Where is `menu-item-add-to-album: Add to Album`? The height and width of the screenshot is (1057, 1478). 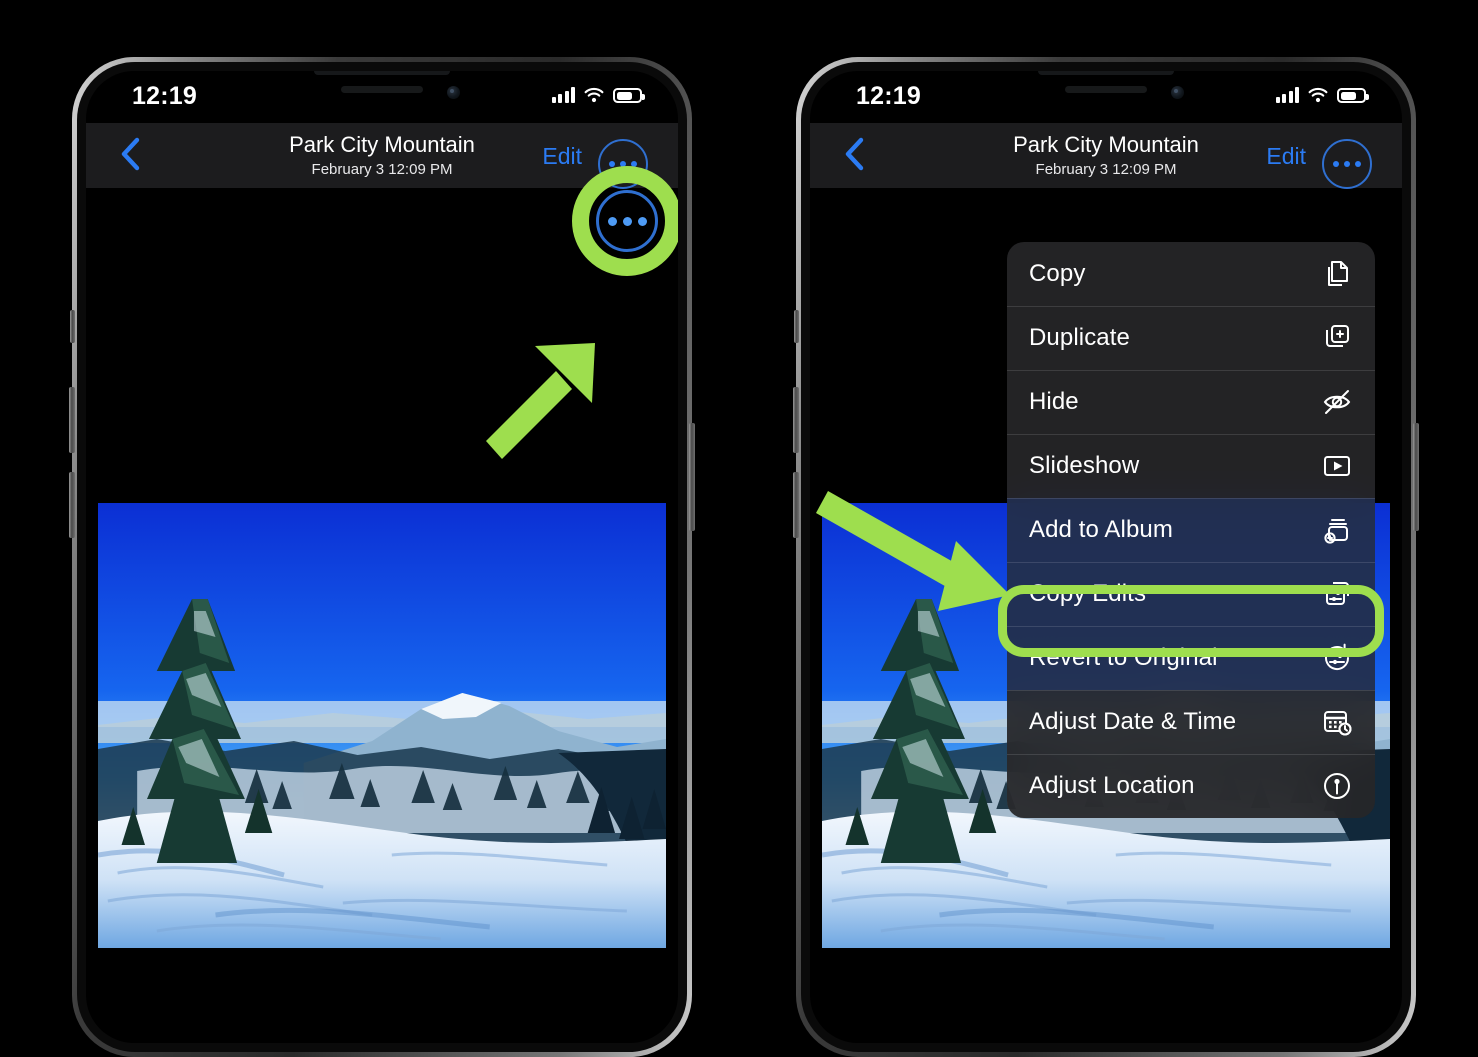 menu-item-add-to-album: Add to Album is located at coordinates (1191, 530).